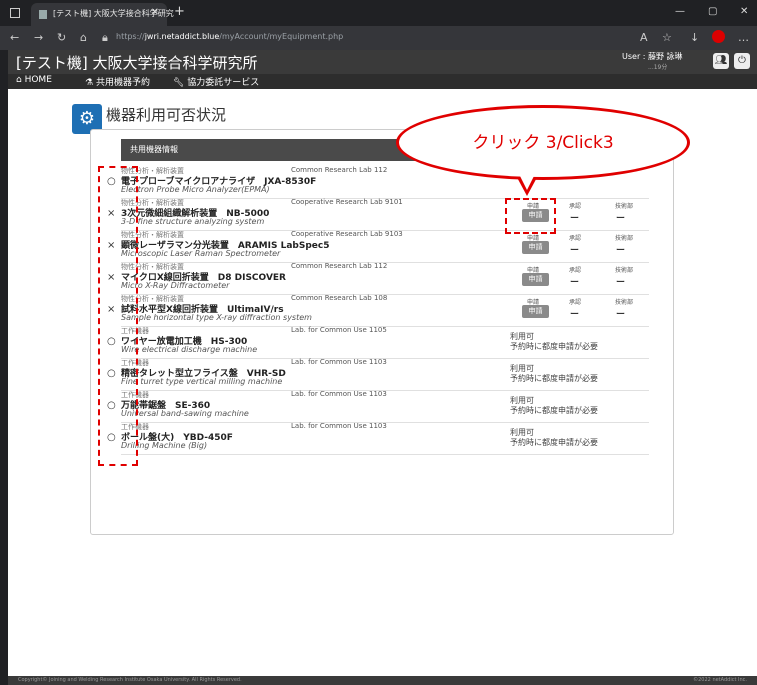  What do you see at coordinates (180, 83) in the screenshot?
I see `wrench-icon: 🔧︎` at bounding box center [180, 83].